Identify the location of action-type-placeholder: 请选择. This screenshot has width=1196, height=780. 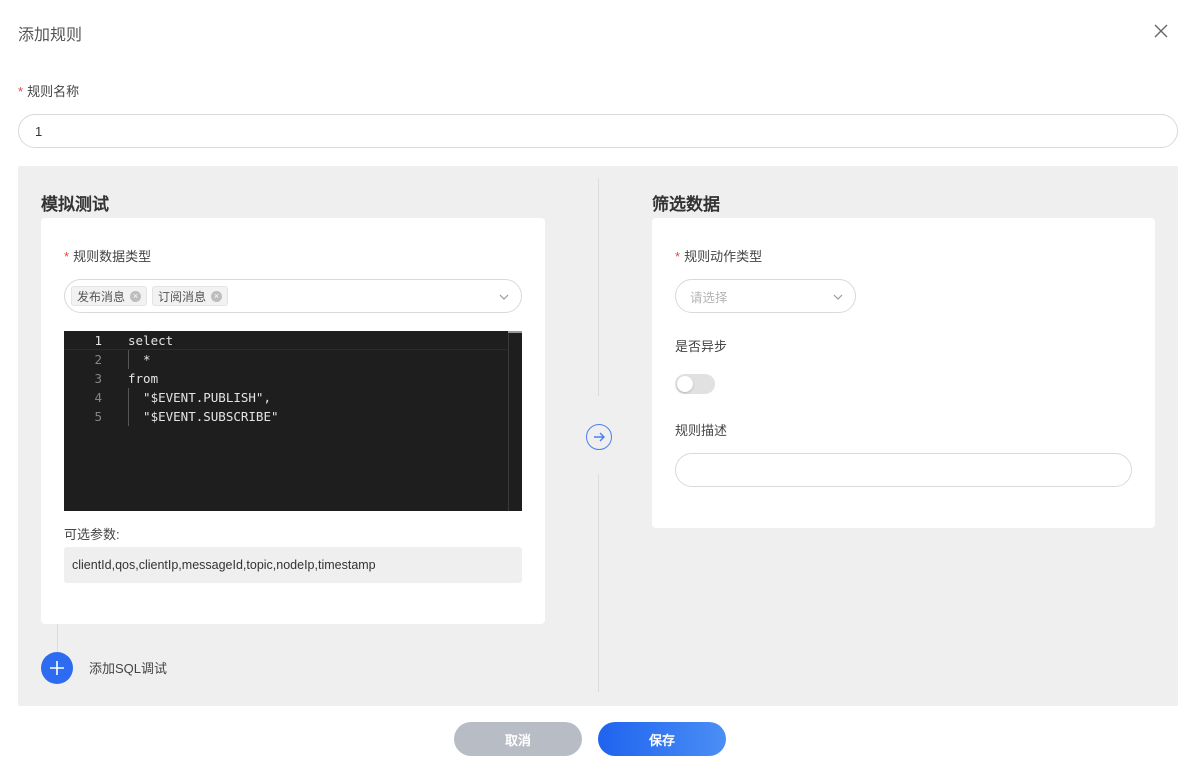
(709, 297).